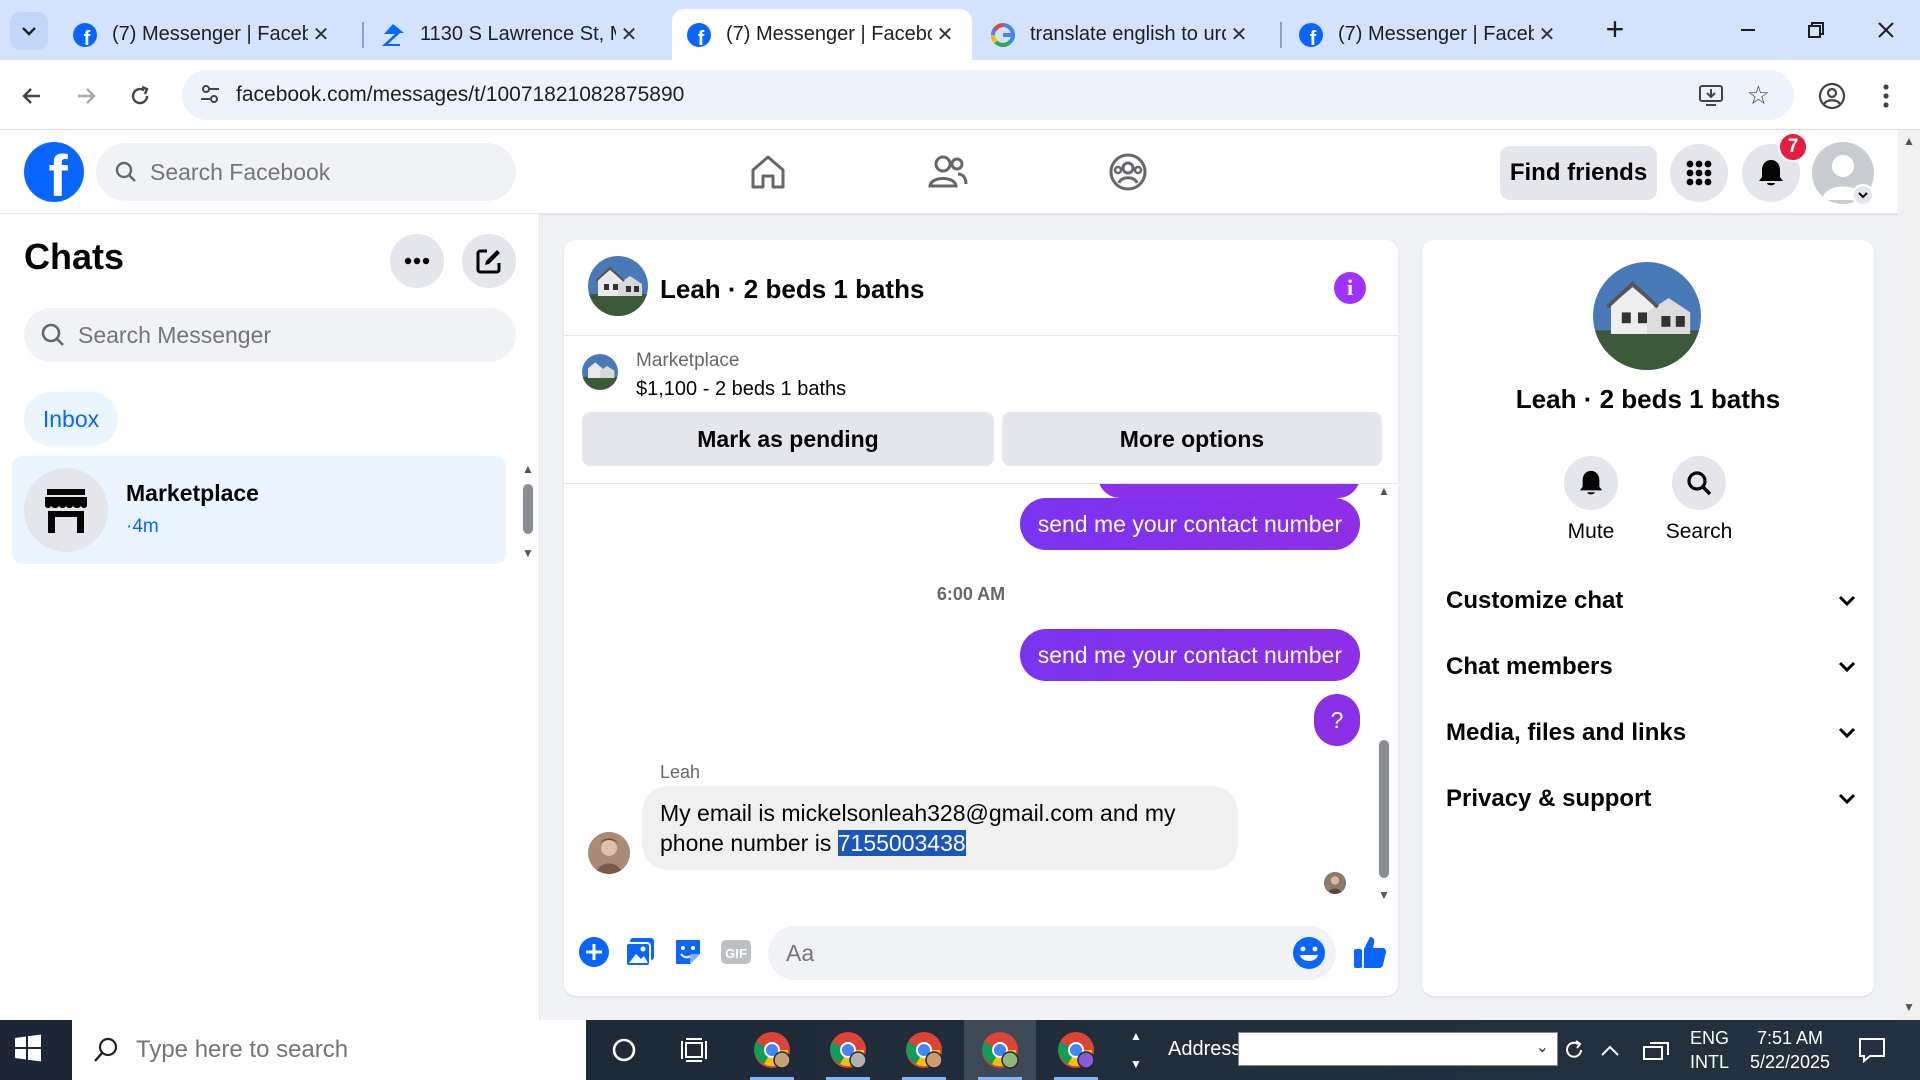 The height and width of the screenshot is (1080, 1920). I want to click on find-friends-button: Find friends, so click(1578, 173).